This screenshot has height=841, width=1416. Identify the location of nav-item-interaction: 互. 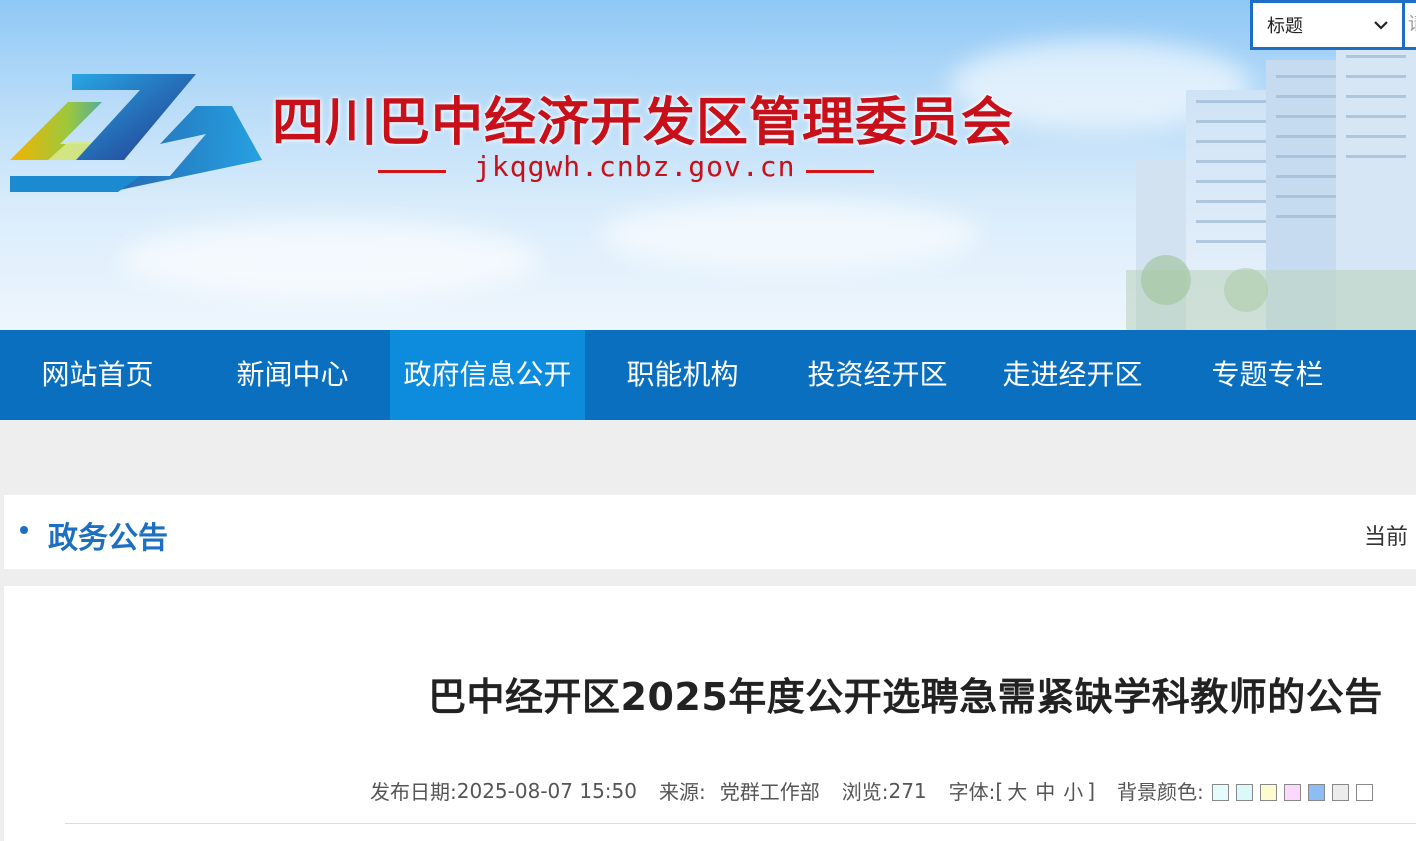
(1390, 375).